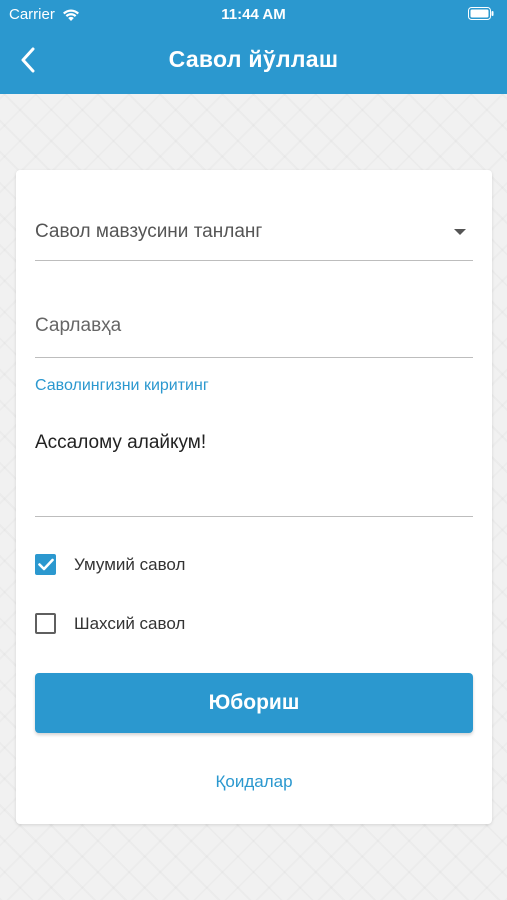 This screenshot has width=507, height=900. What do you see at coordinates (130, 623) in the screenshot?
I see `personal-question-label: Шахсий савол` at bounding box center [130, 623].